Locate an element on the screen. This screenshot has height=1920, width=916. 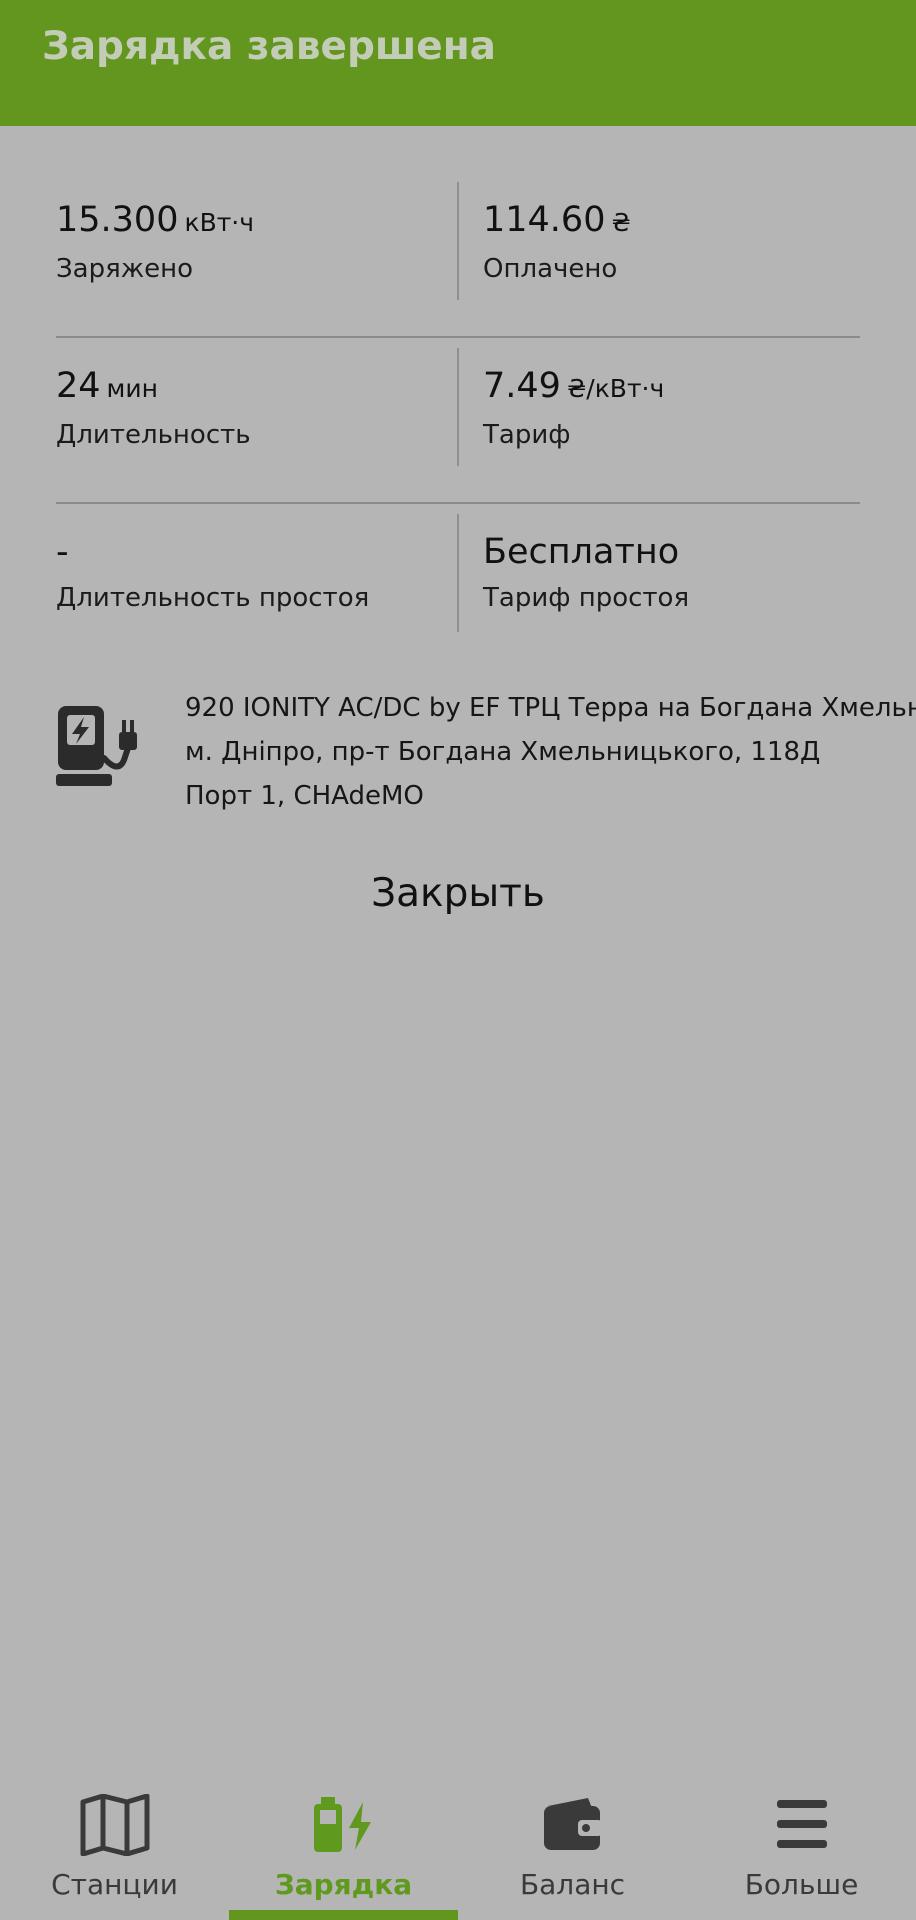
charged-value: 15.300 is located at coordinates (117, 220).